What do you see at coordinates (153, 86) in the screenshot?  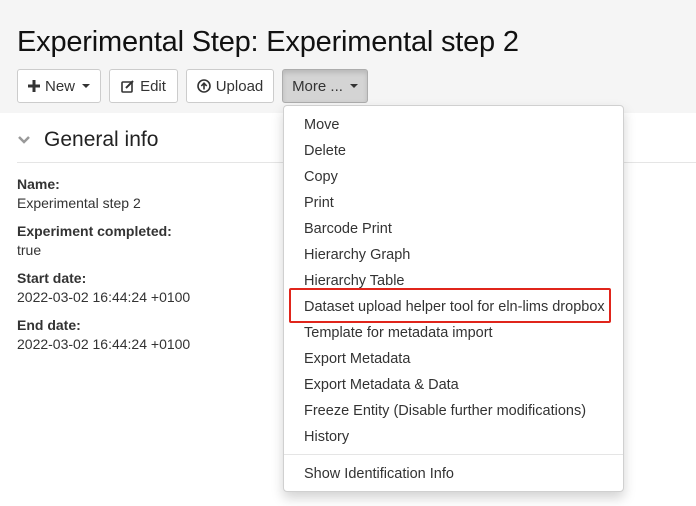 I see `edit-button-label: Edit` at bounding box center [153, 86].